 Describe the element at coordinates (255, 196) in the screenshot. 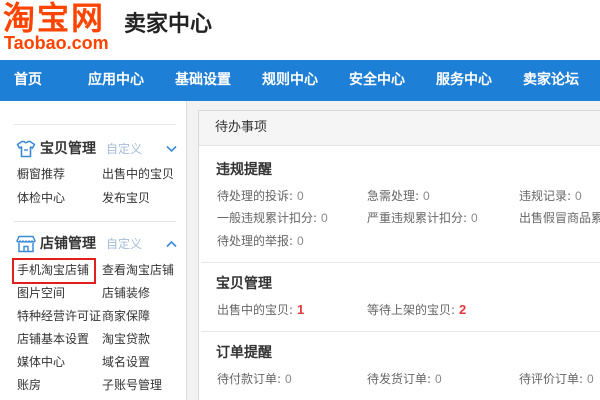

I see `todo-label: 待处理的投诉:` at that location.